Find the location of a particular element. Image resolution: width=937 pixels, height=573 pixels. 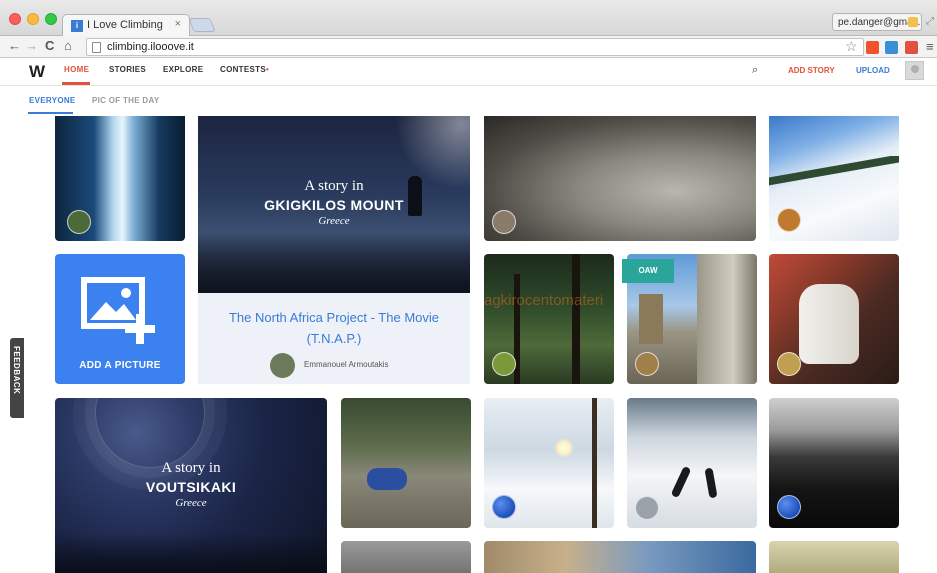

tab-everyone: EVERYONE is located at coordinates (52, 100).